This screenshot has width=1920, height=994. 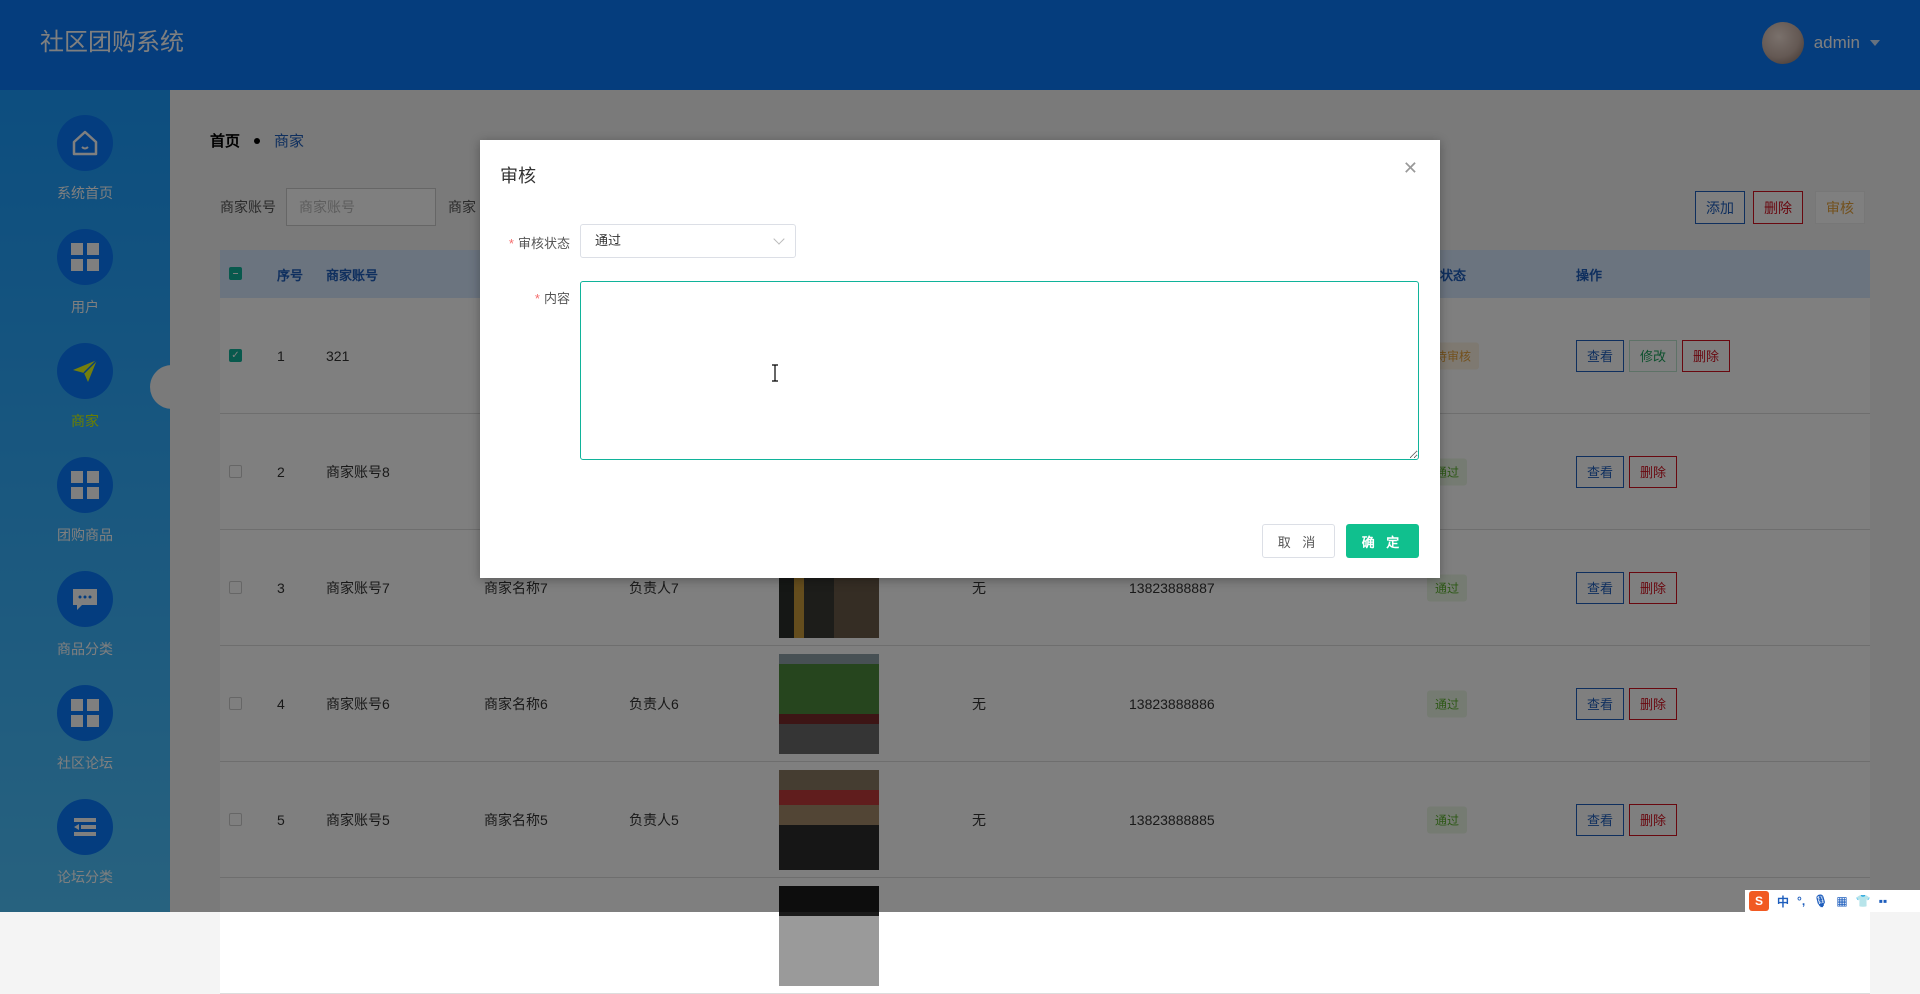 I want to click on dialog-title: 审核, so click(x=518, y=176).